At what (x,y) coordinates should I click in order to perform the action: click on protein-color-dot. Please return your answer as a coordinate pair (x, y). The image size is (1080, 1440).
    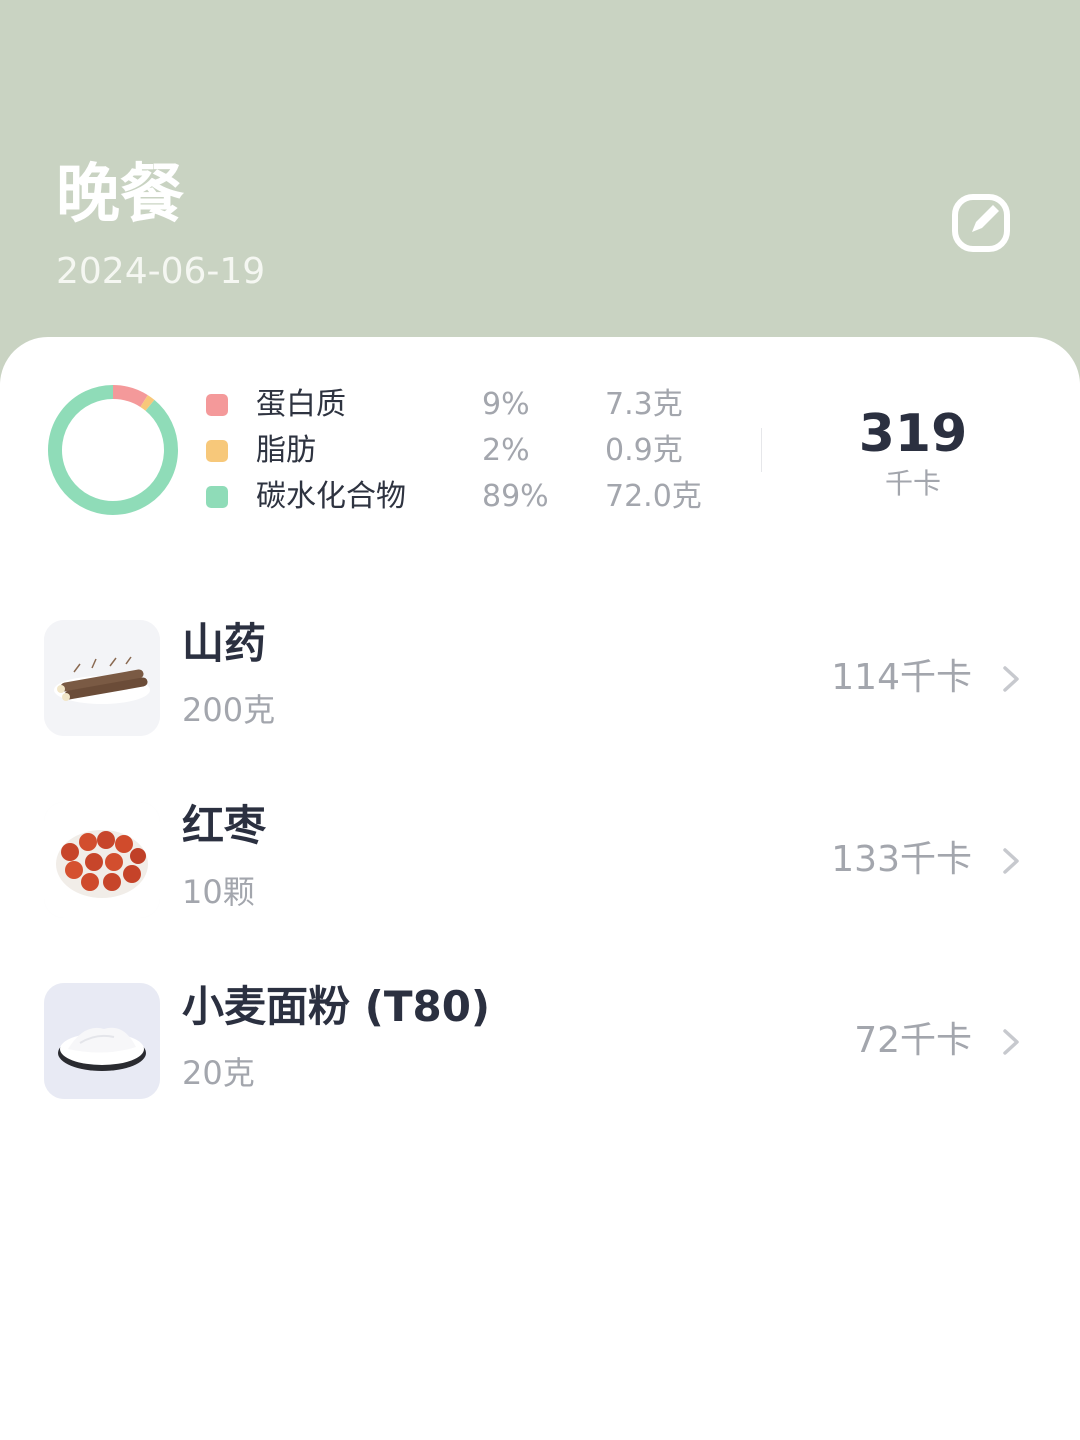
    Looking at the image, I should click on (217, 405).